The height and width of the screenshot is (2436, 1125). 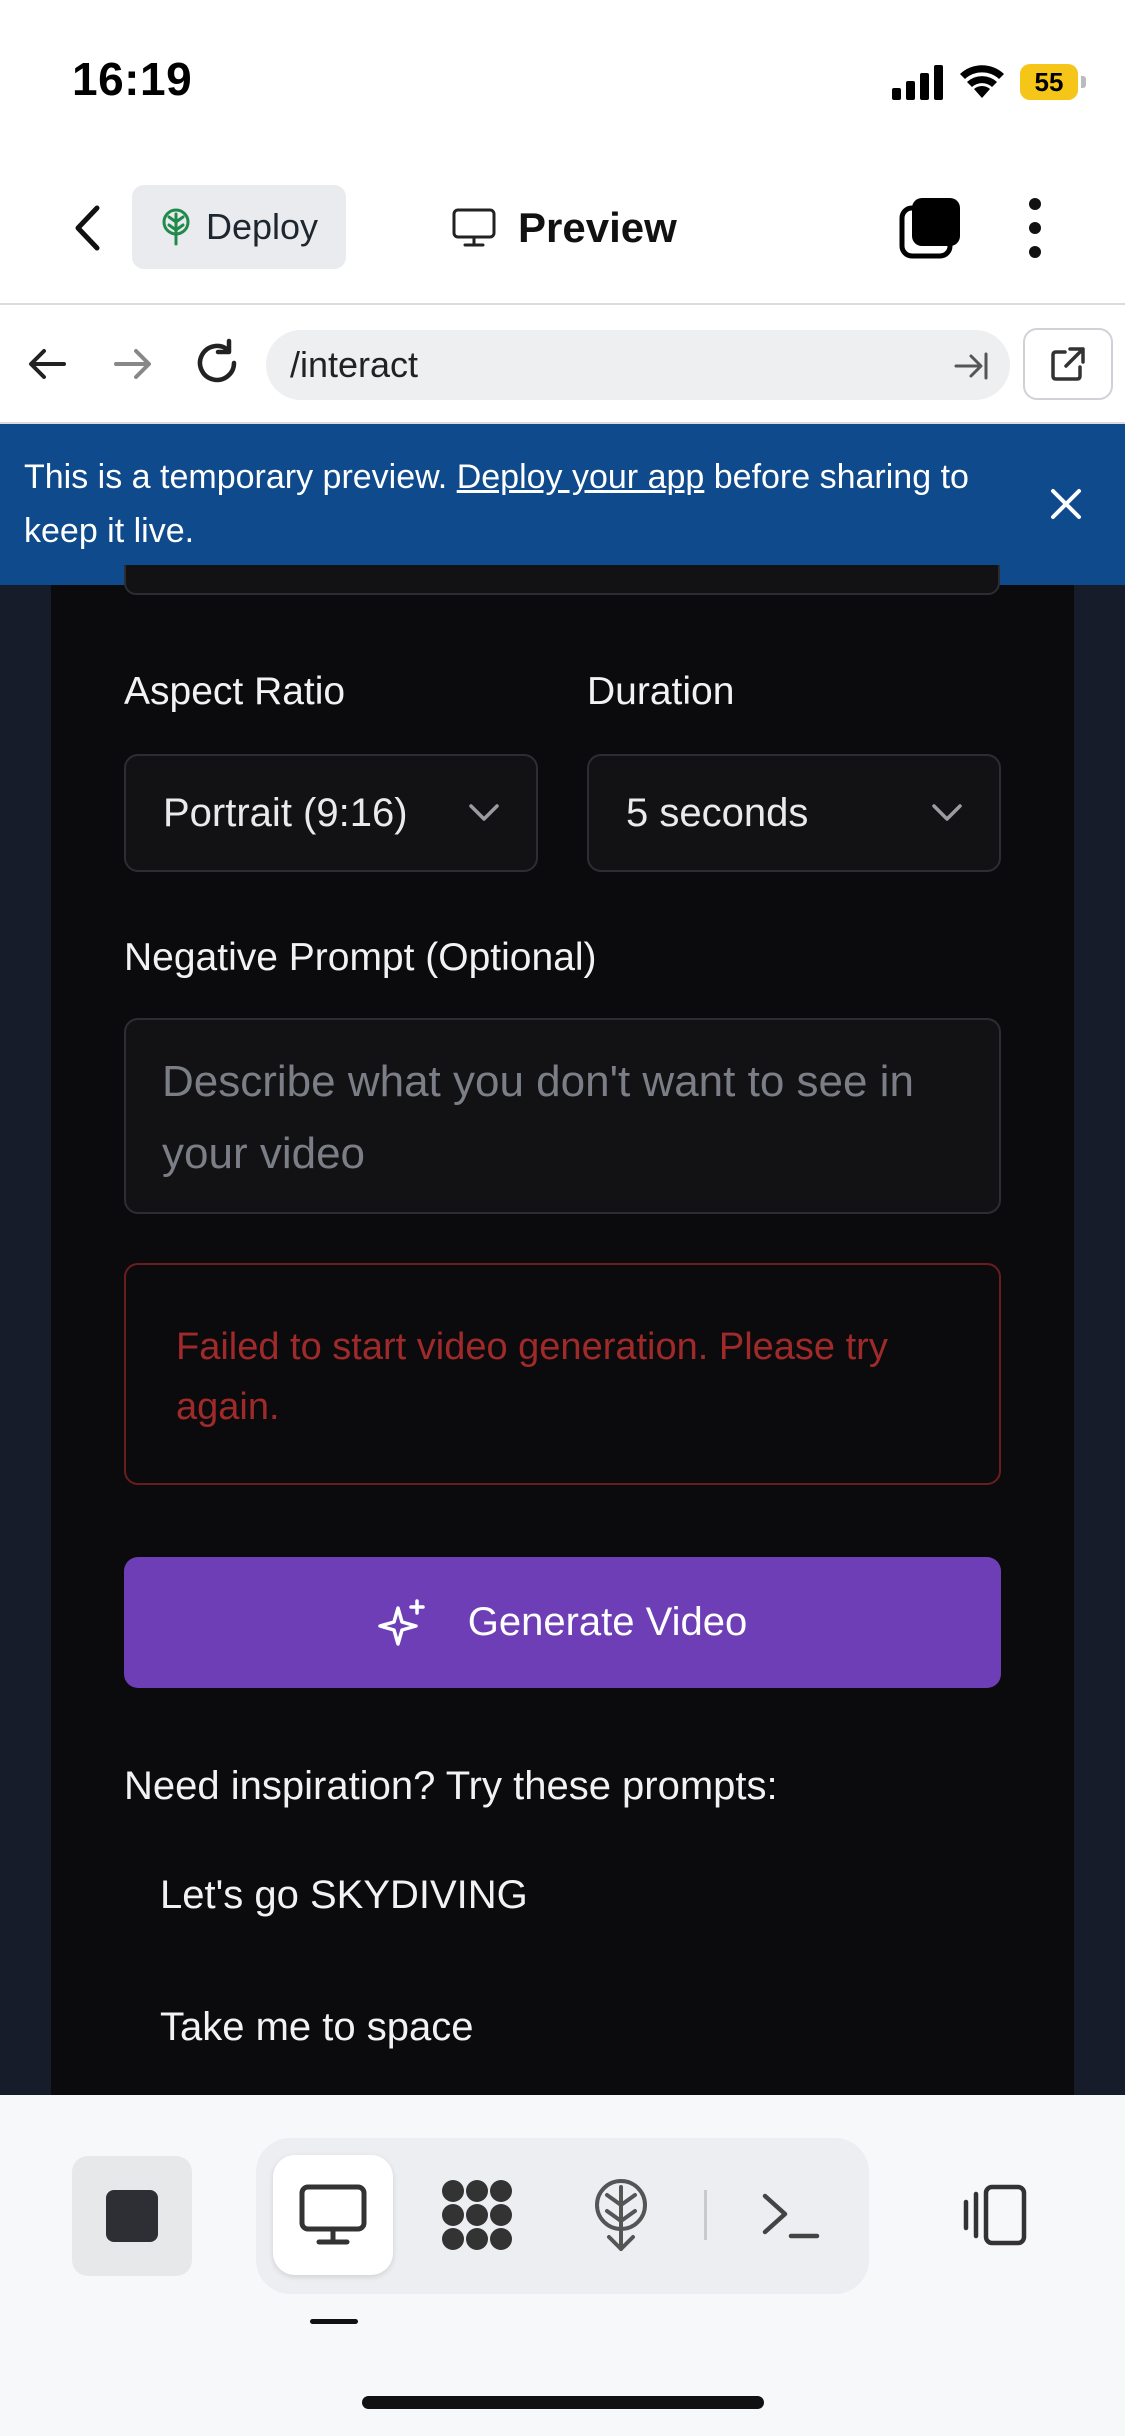 I want to click on battery-level: 55, so click(x=1049, y=81).